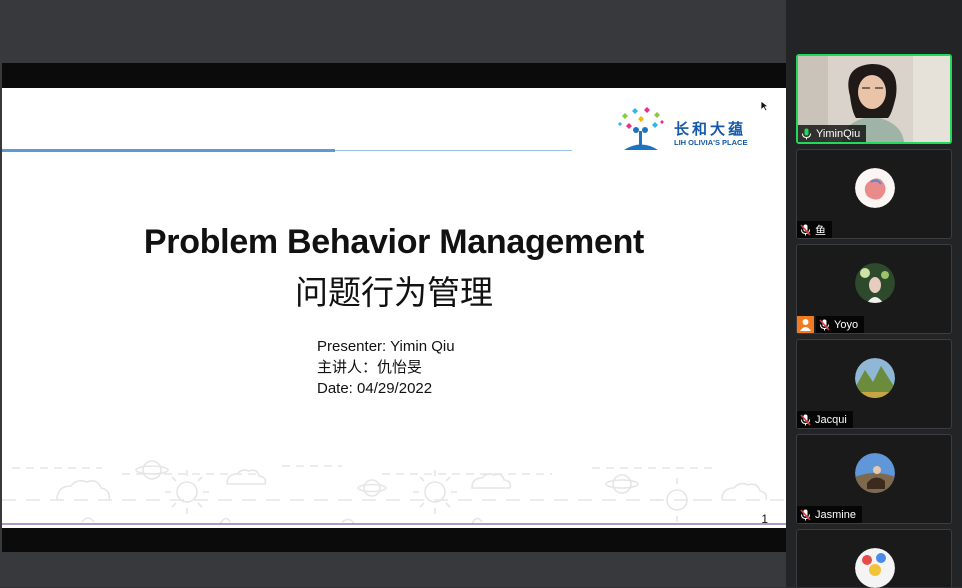  I want to click on participant-nametag: Jacqui, so click(825, 419).